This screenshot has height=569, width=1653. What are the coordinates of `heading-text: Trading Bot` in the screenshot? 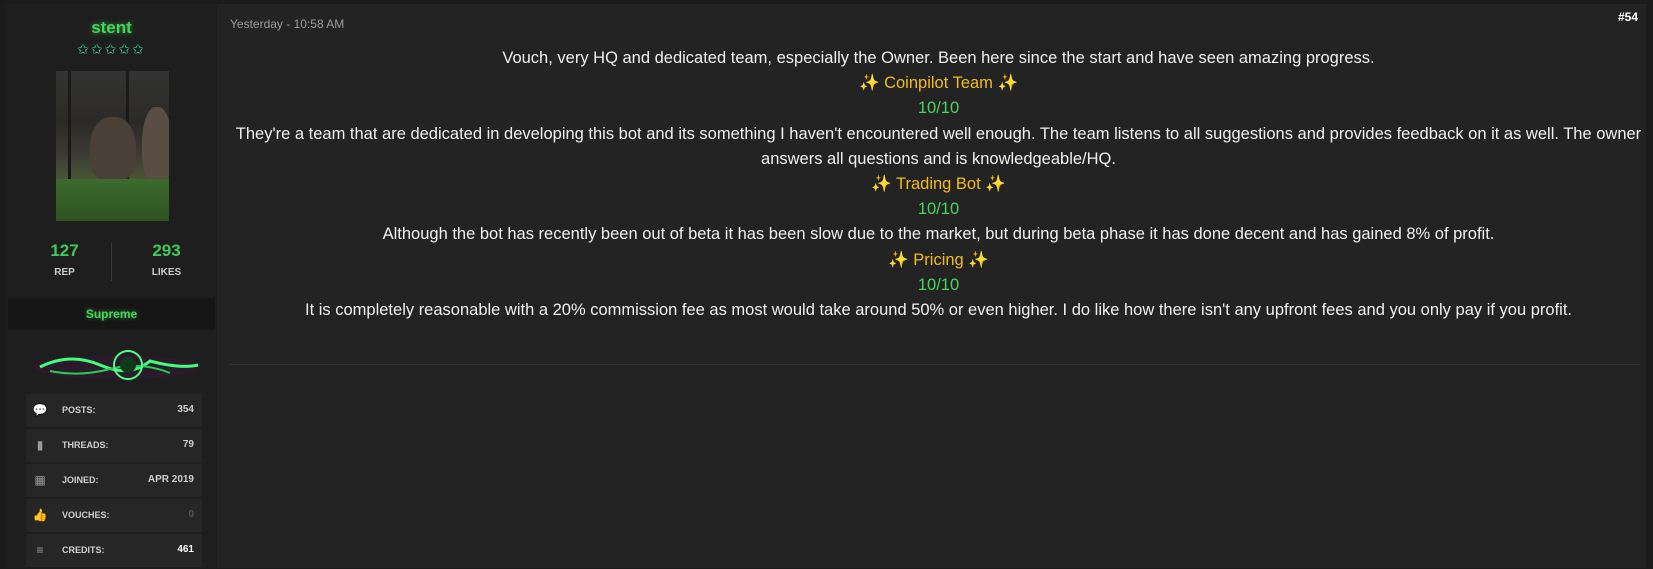 It's located at (938, 184).